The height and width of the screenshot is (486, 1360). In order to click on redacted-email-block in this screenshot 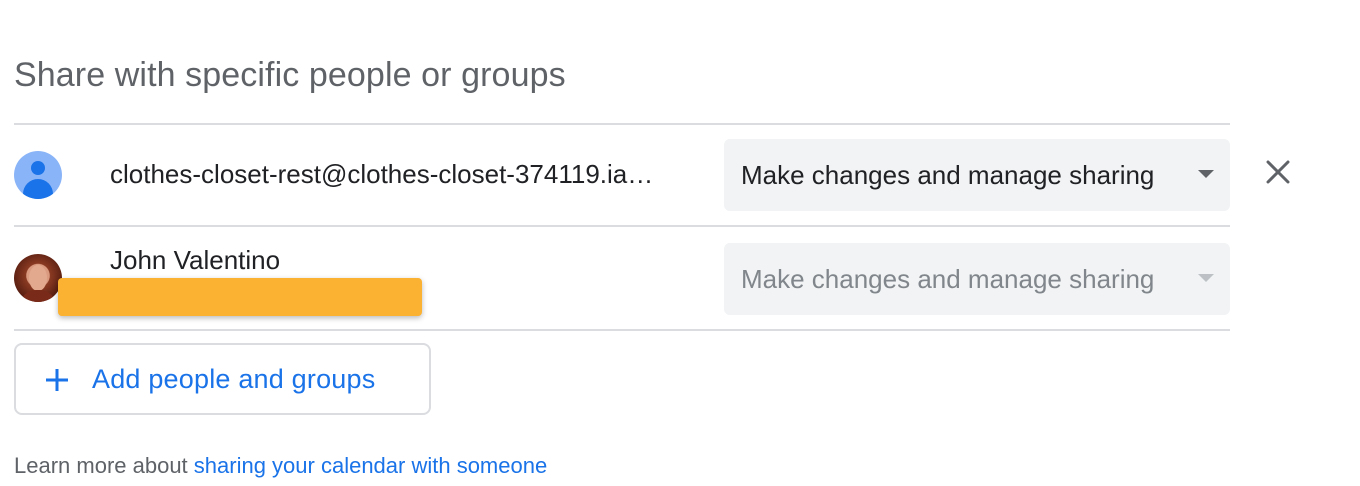, I will do `click(240, 297)`.